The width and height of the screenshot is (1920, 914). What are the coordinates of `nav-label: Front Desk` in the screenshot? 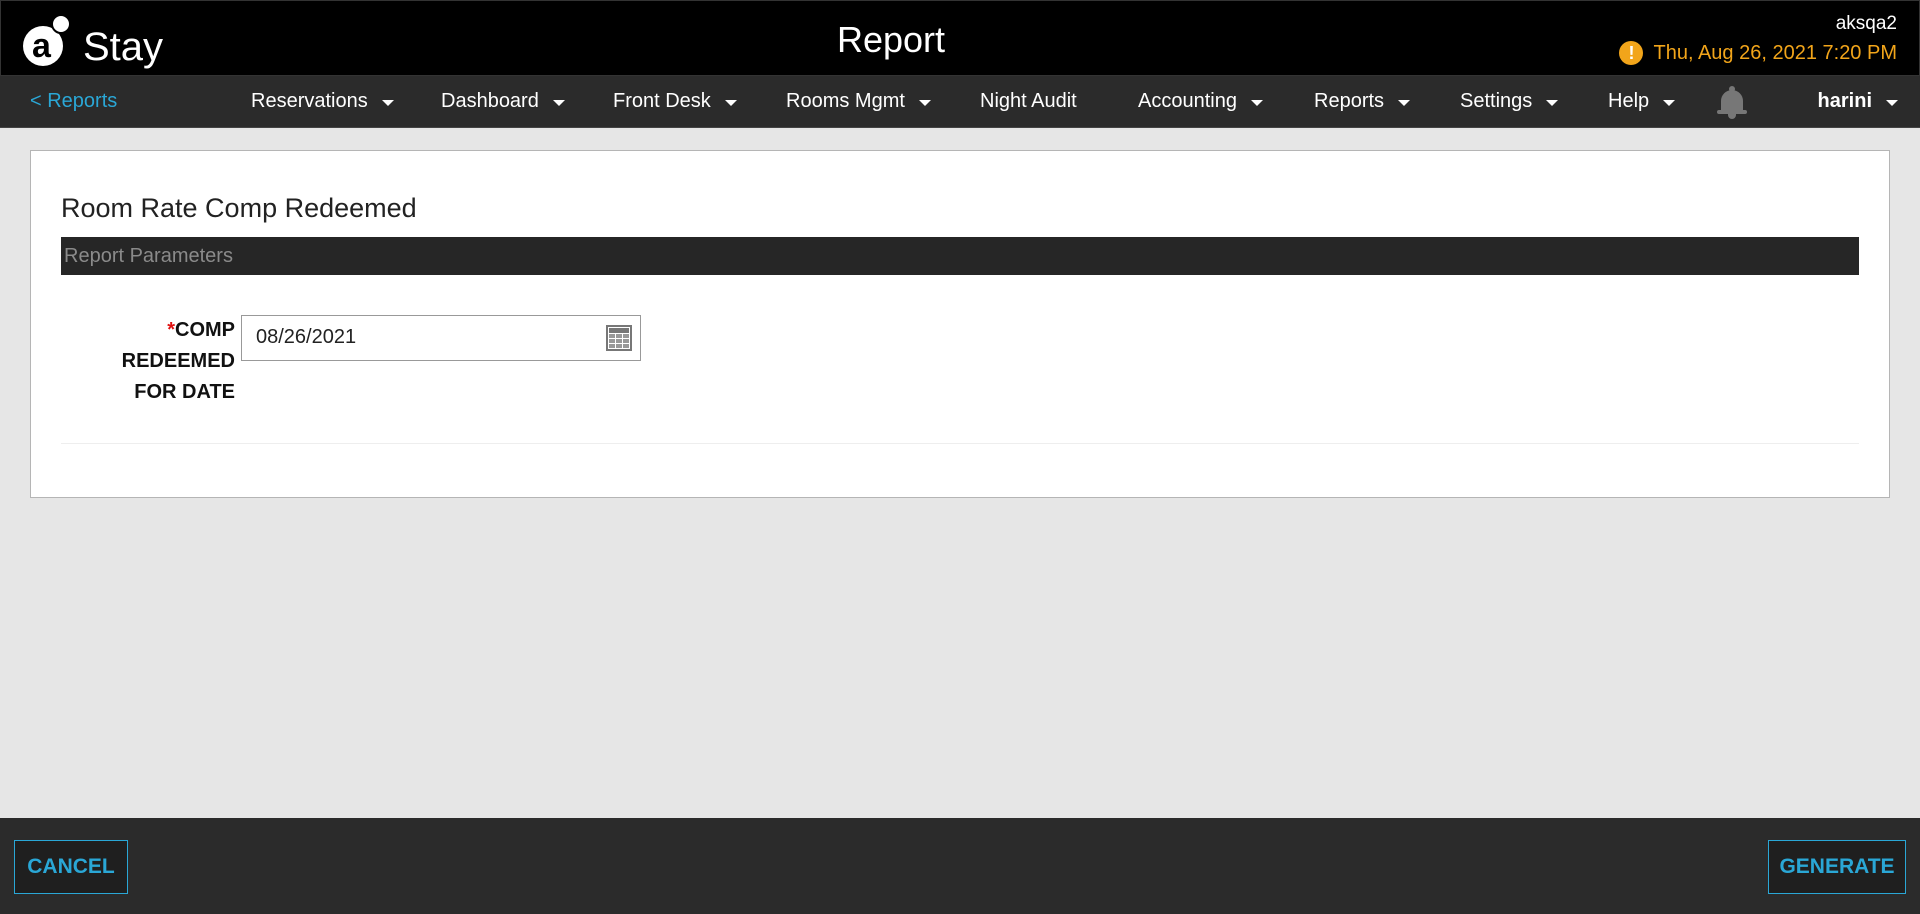 It's located at (662, 101).